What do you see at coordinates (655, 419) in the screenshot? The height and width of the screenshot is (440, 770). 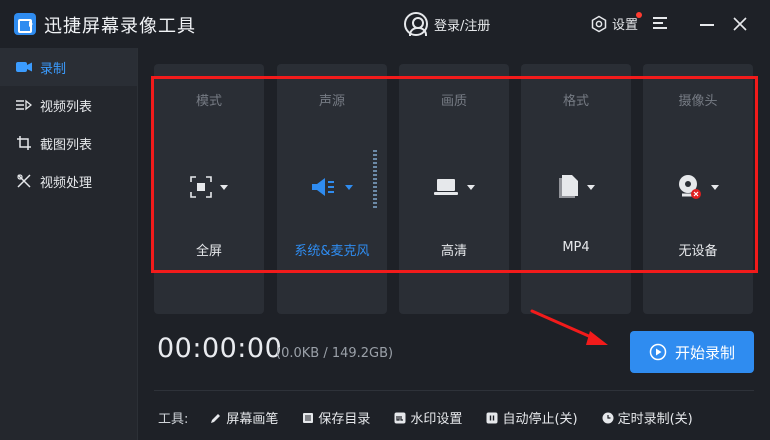 I see `tool-label: 定时录制(关)` at bounding box center [655, 419].